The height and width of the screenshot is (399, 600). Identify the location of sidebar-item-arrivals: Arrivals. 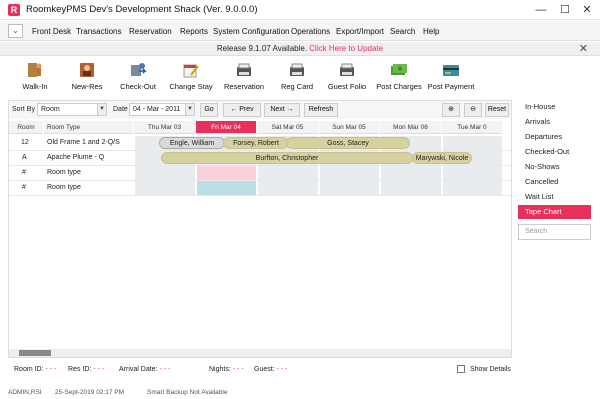
(554, 122).